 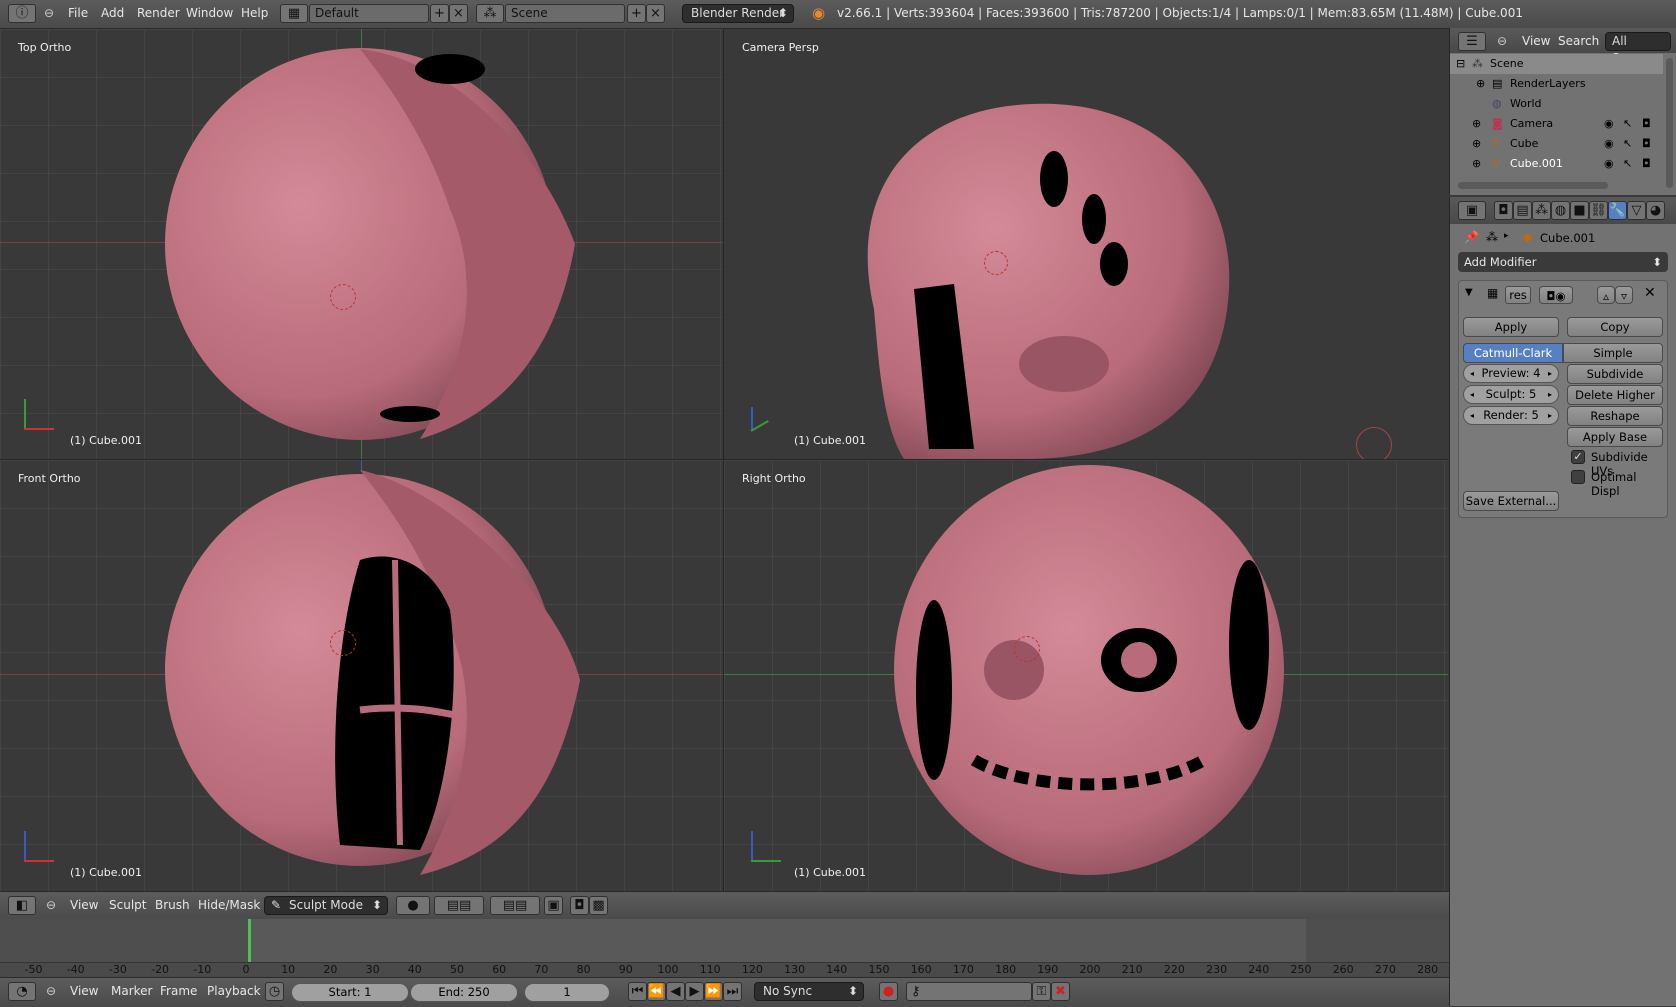 What do you see at coordinates (127, 905) in the screenshot?
I see `menu-sculpt: Sculpt` at bounding box center [127, 905].